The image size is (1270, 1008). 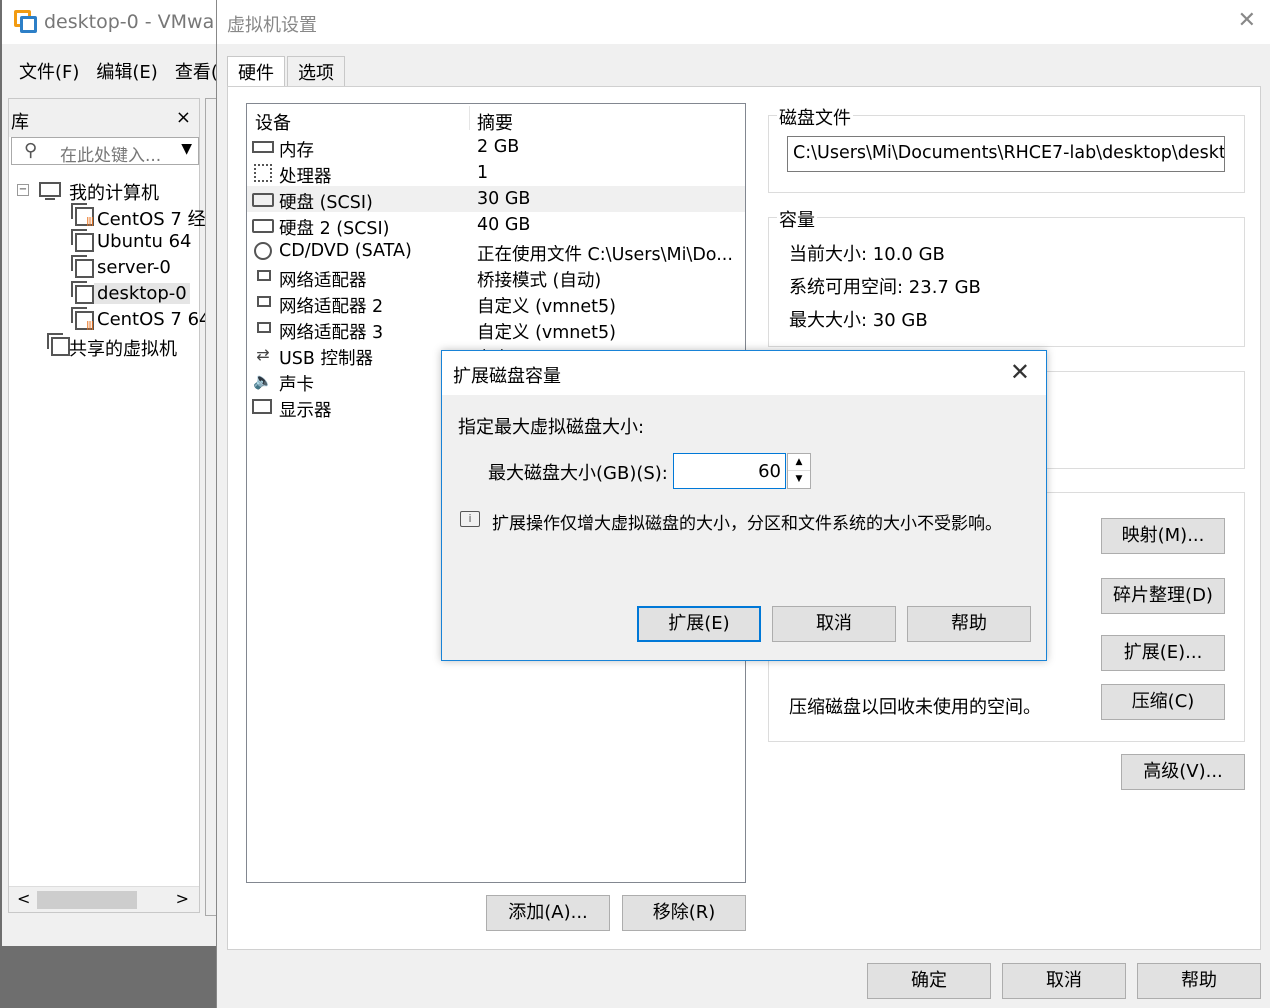 I want to click on menu-view: 查看(, so click(x=188, y=71).